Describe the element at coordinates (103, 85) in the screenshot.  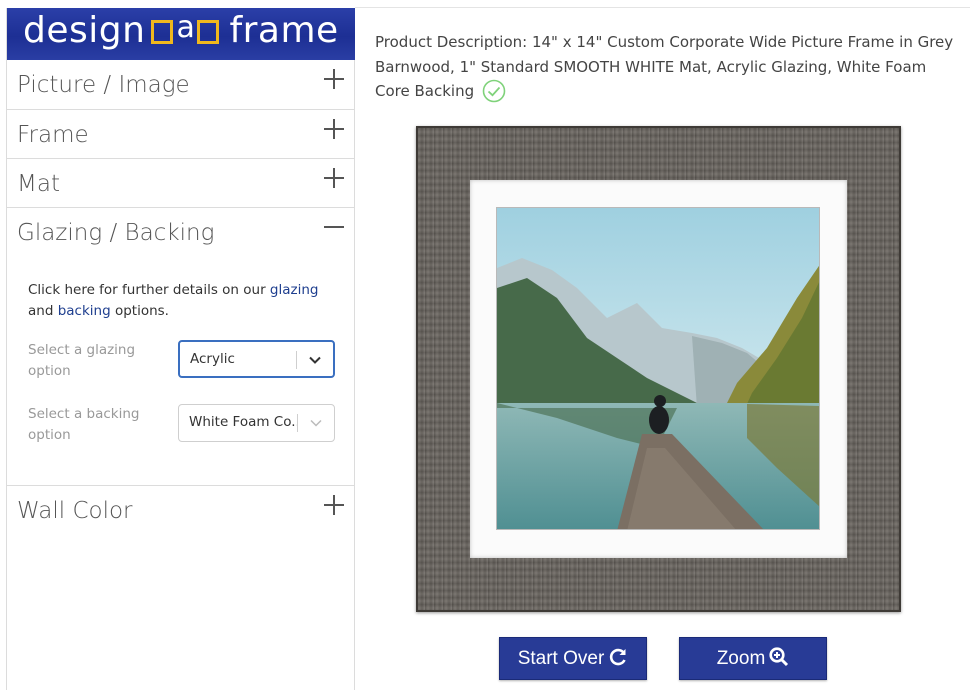
I see `accordion-picture-label: Picture / Image` at that location.